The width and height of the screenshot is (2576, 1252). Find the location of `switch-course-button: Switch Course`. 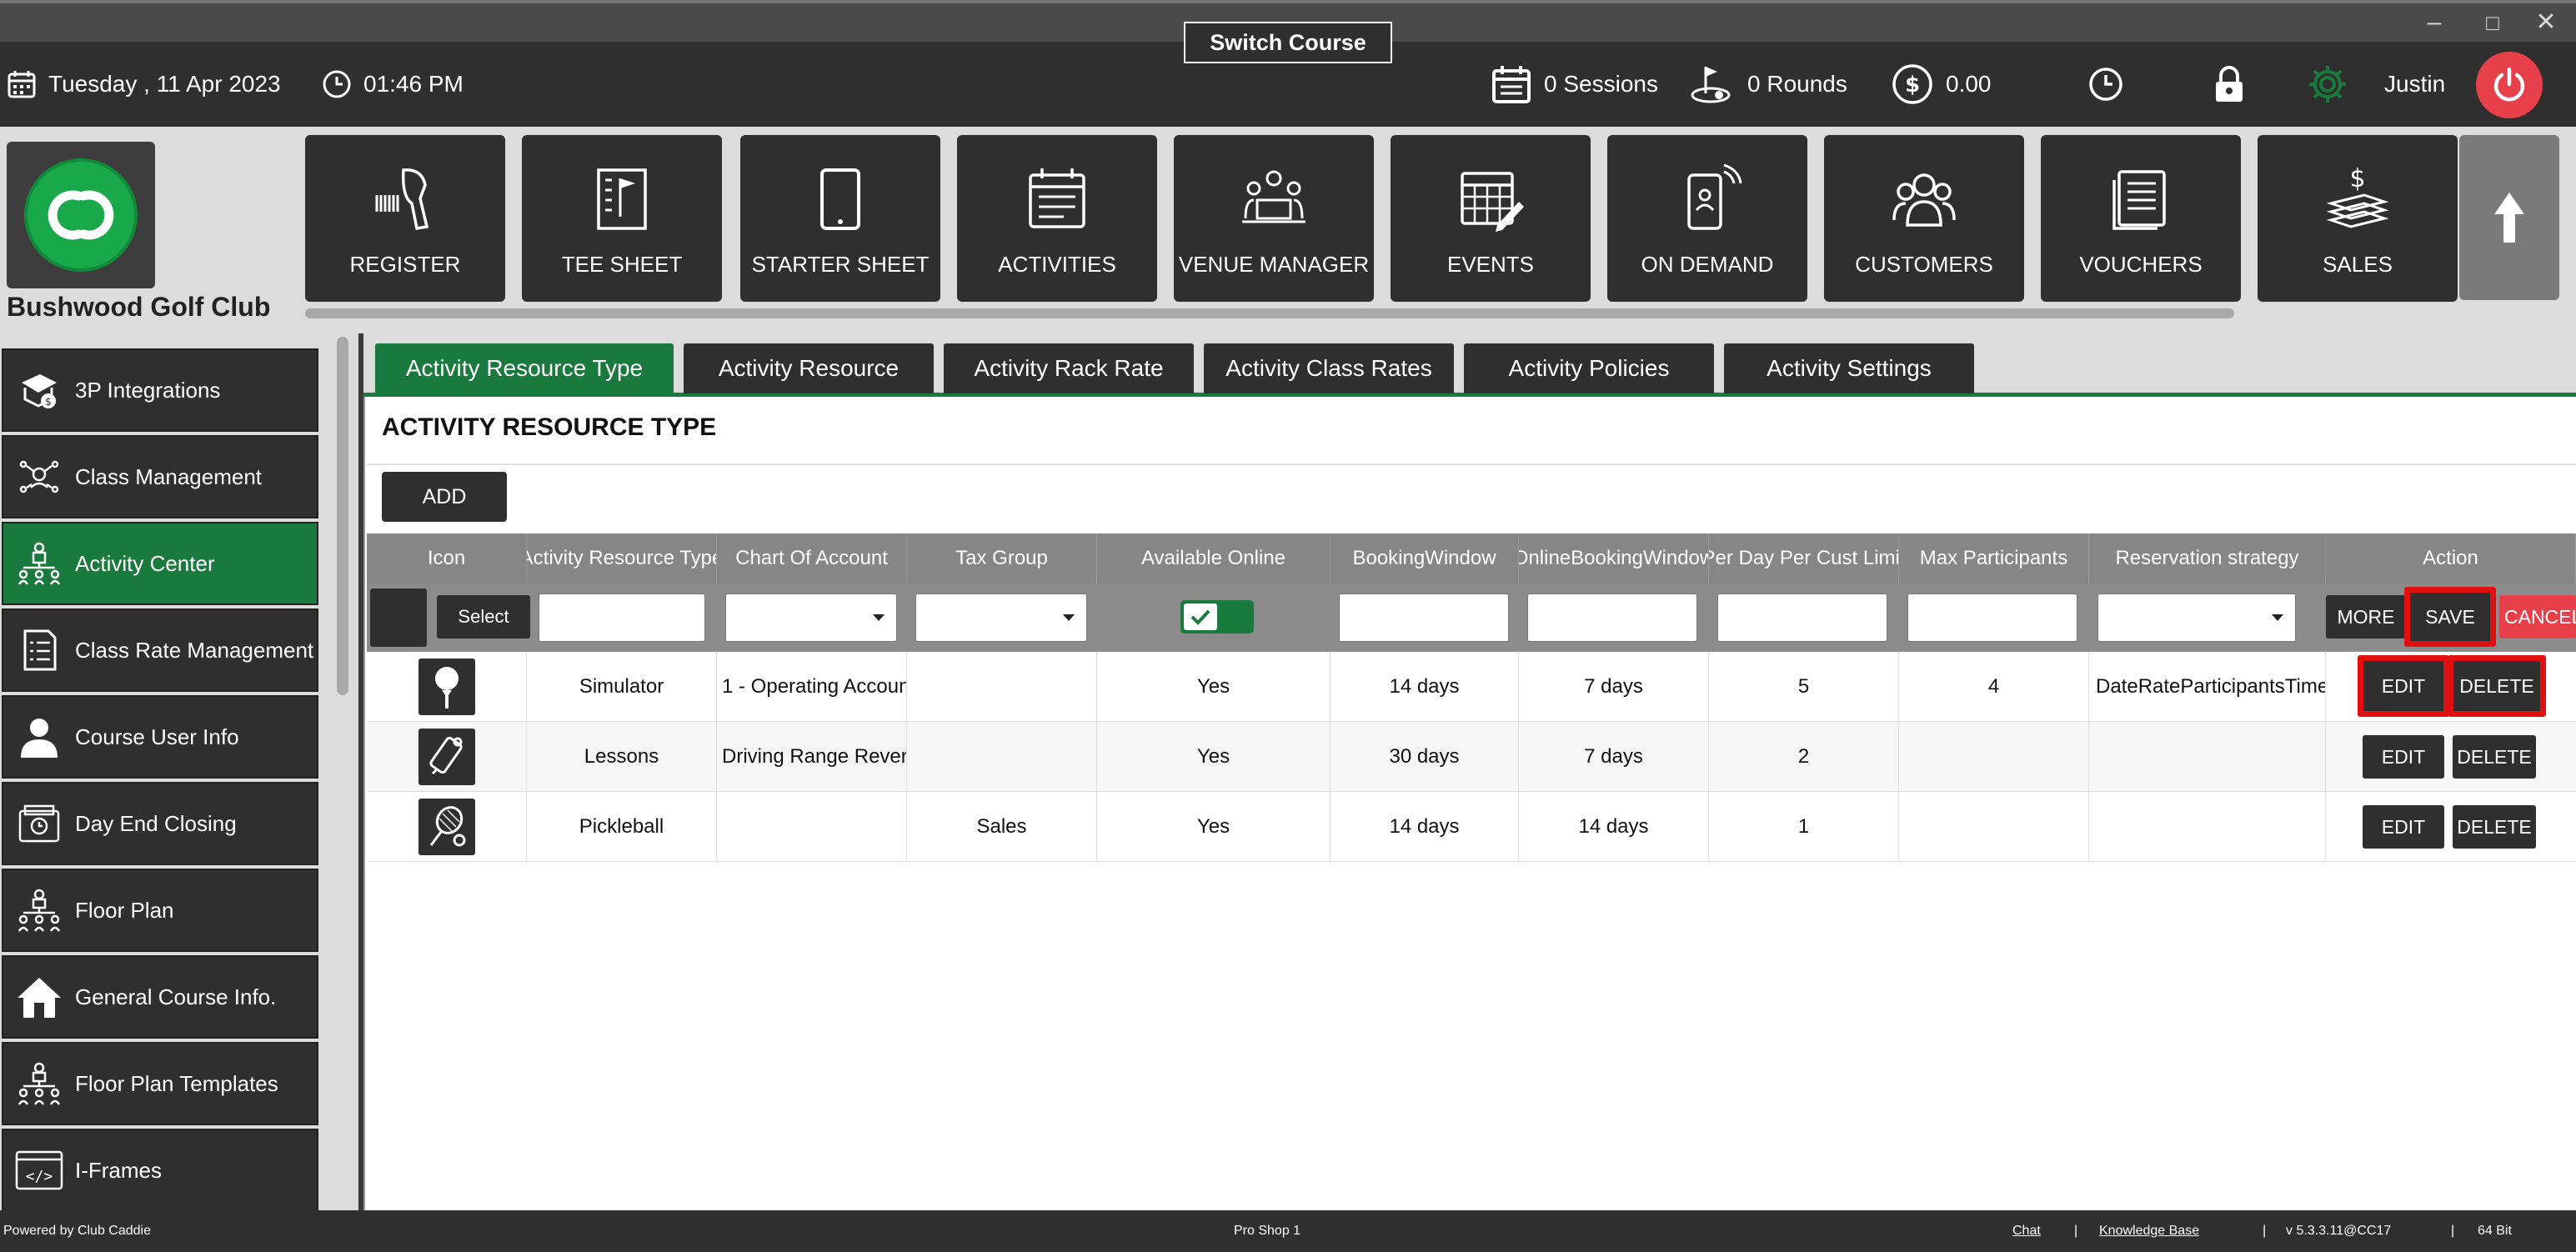

switch-course-button: Switch Course is located at coordinates (1288, 43).